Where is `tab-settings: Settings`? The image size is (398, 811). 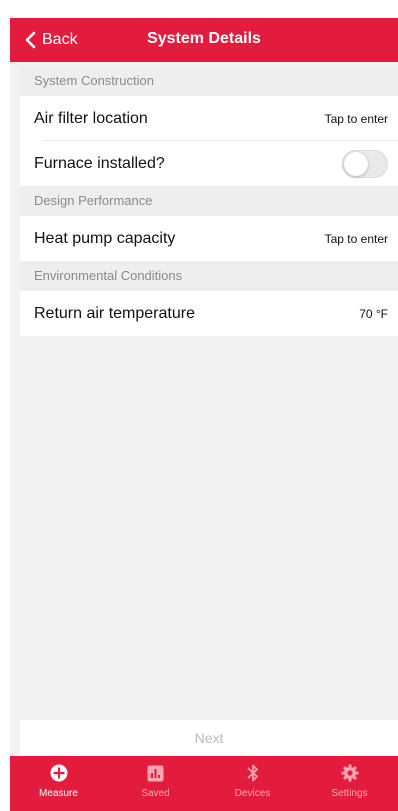
tab-settings: Settings is located at coordinates (349, 783).